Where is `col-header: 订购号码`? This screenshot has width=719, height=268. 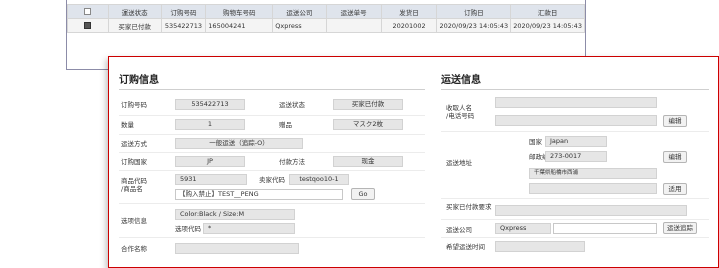
col-header: 订购号码 is located at coordinates (183, 11).